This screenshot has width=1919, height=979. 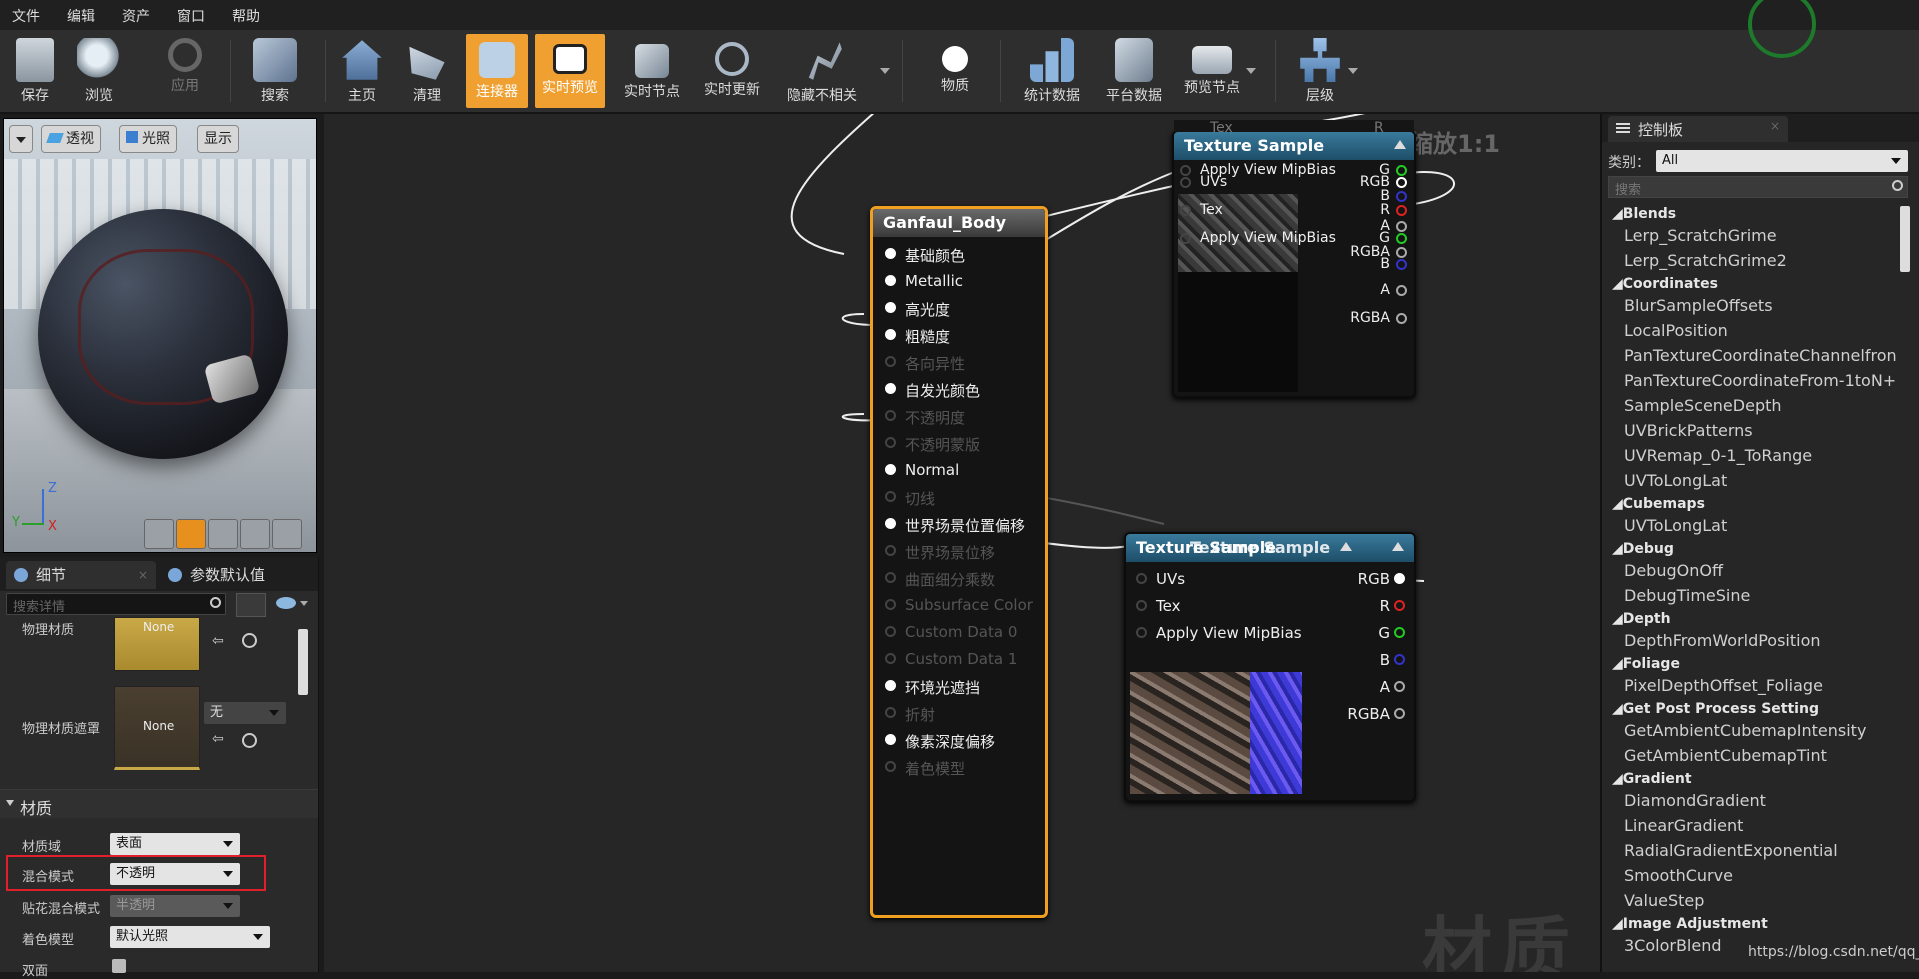 What do you see at coordinates (191, 16) in the screenshot?
I see `menu-window: 窗口` at bounding box center [191, 16].